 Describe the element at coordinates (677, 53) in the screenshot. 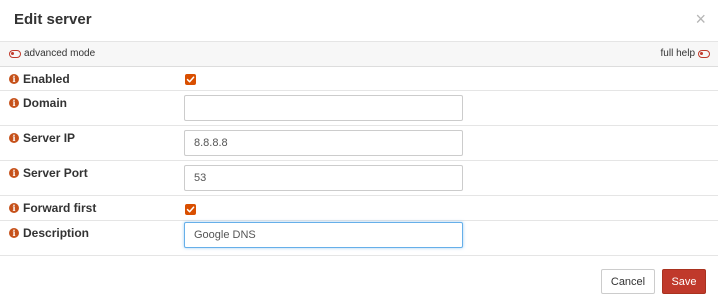

I see `full-help-label: full help` at that location.